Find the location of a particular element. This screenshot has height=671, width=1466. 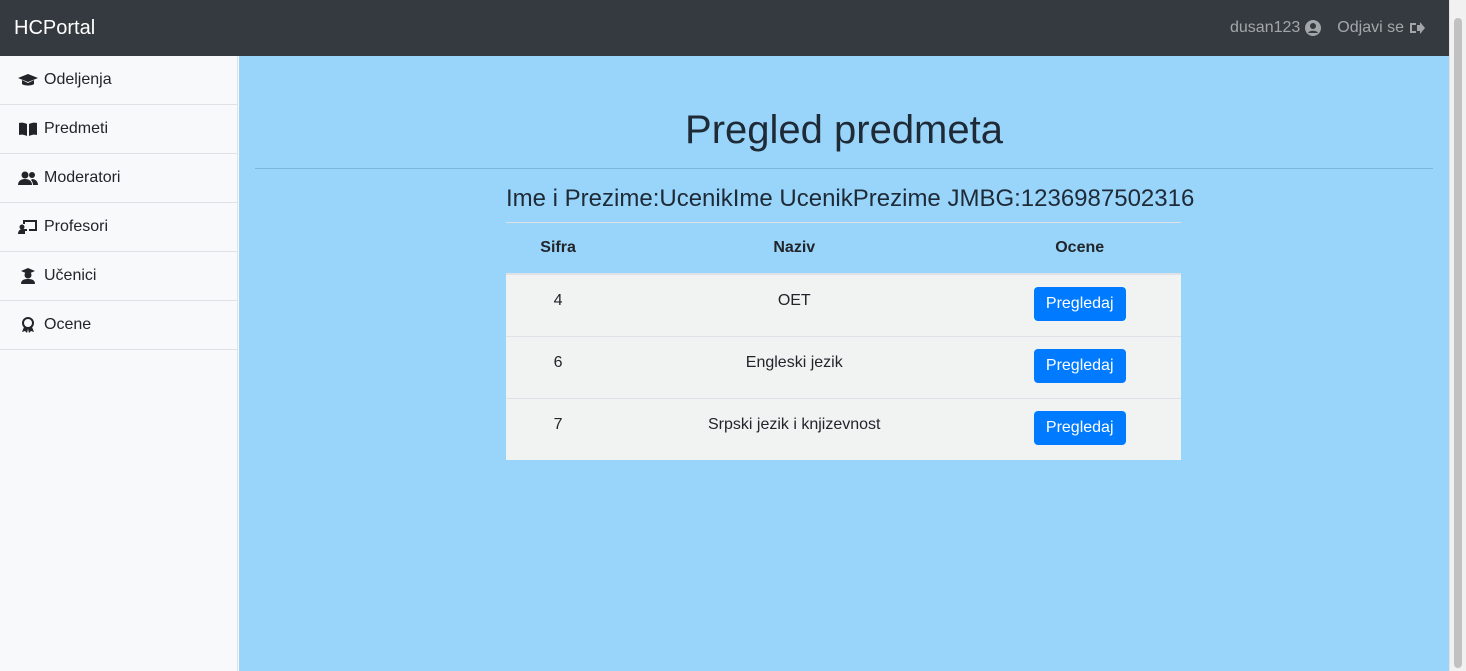

table-header-row: Sifra Naziv Ocene is located at coordinates (843, 248).